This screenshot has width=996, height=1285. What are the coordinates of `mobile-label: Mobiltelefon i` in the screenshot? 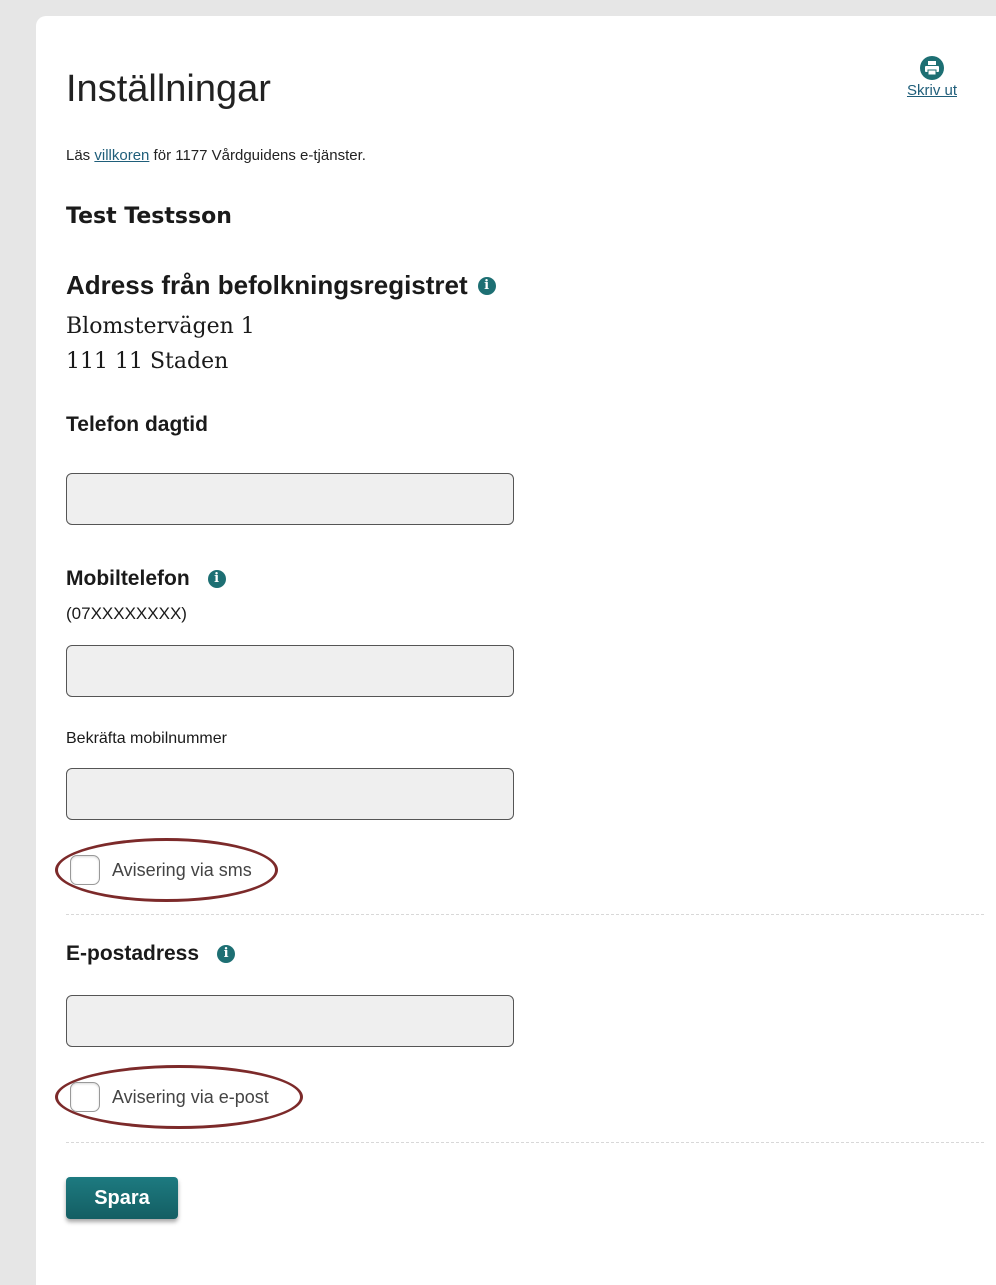 It's located at (146, 579).